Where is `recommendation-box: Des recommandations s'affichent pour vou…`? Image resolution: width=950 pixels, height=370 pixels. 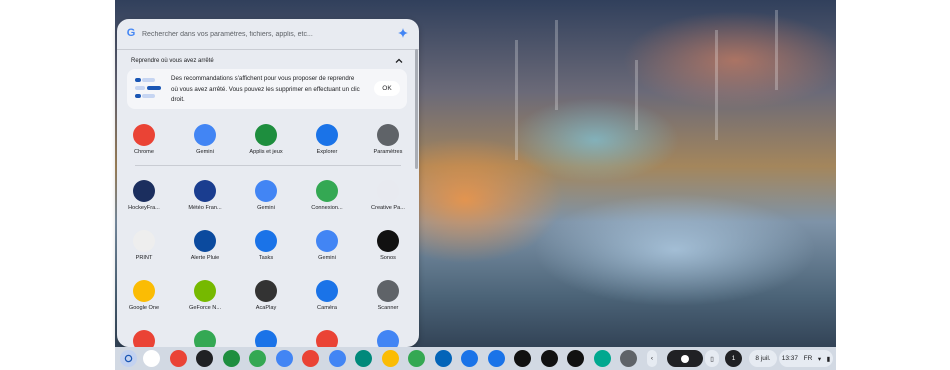
recommendation-box: Des recommandations s'affichent pour vou… is located at coordinates (267, 89).